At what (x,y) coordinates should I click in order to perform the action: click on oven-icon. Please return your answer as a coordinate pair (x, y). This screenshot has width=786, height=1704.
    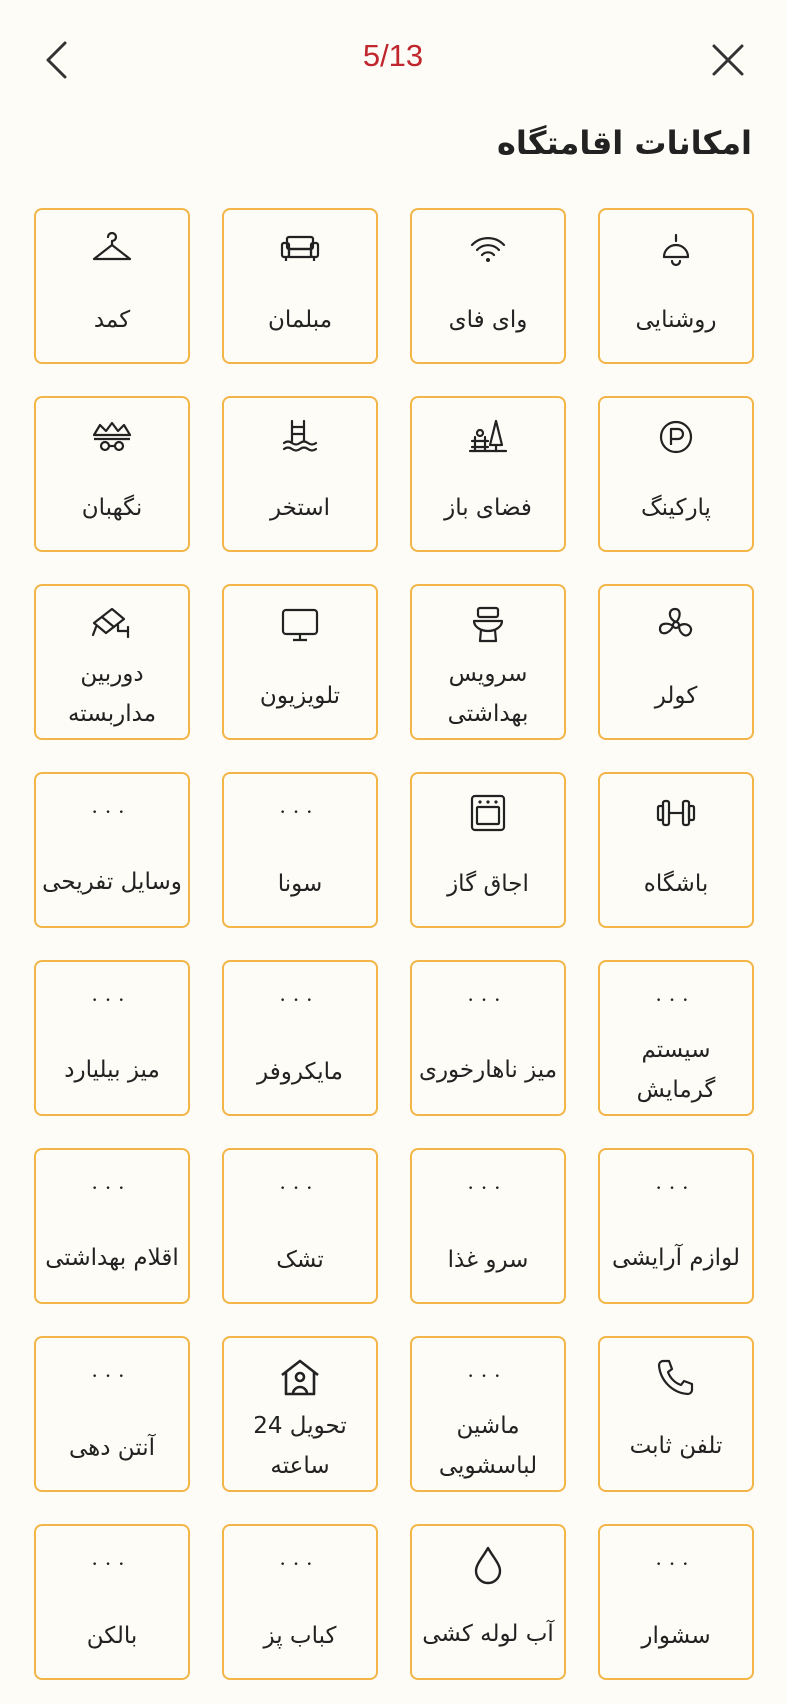
    Looking at the image, I should click on (488, 813).